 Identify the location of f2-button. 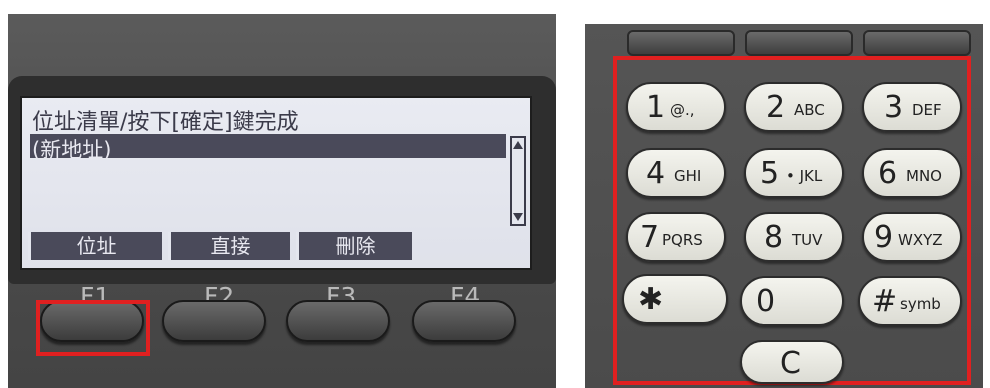
(214, 321).